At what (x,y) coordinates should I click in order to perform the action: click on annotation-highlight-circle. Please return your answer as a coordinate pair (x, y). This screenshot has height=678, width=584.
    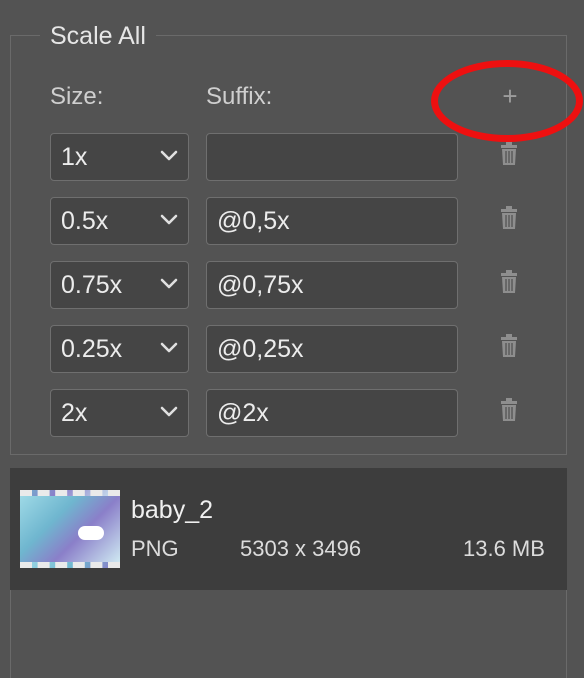
    Looking at the image, I should click on (507, 101).